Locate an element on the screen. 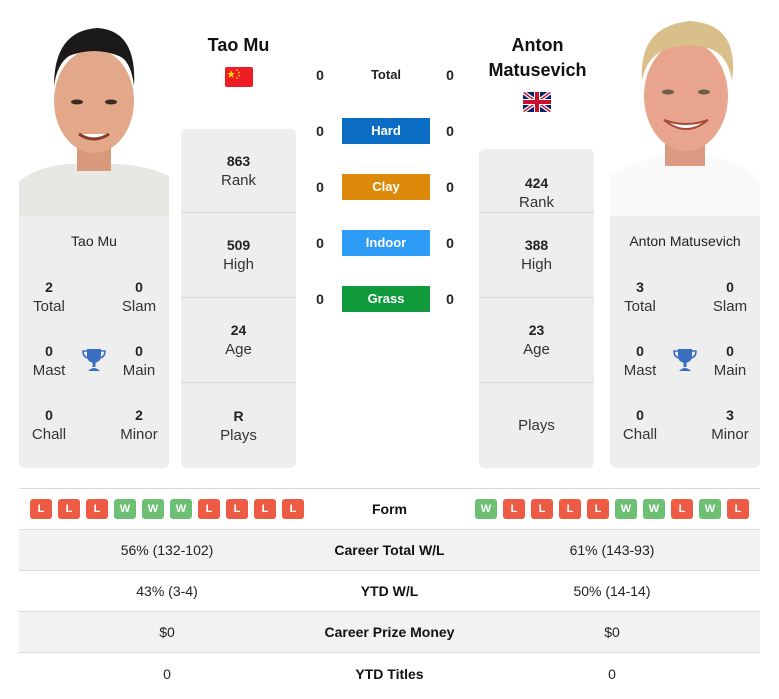  stat-value: 424 is located at coordinates (536, 183).